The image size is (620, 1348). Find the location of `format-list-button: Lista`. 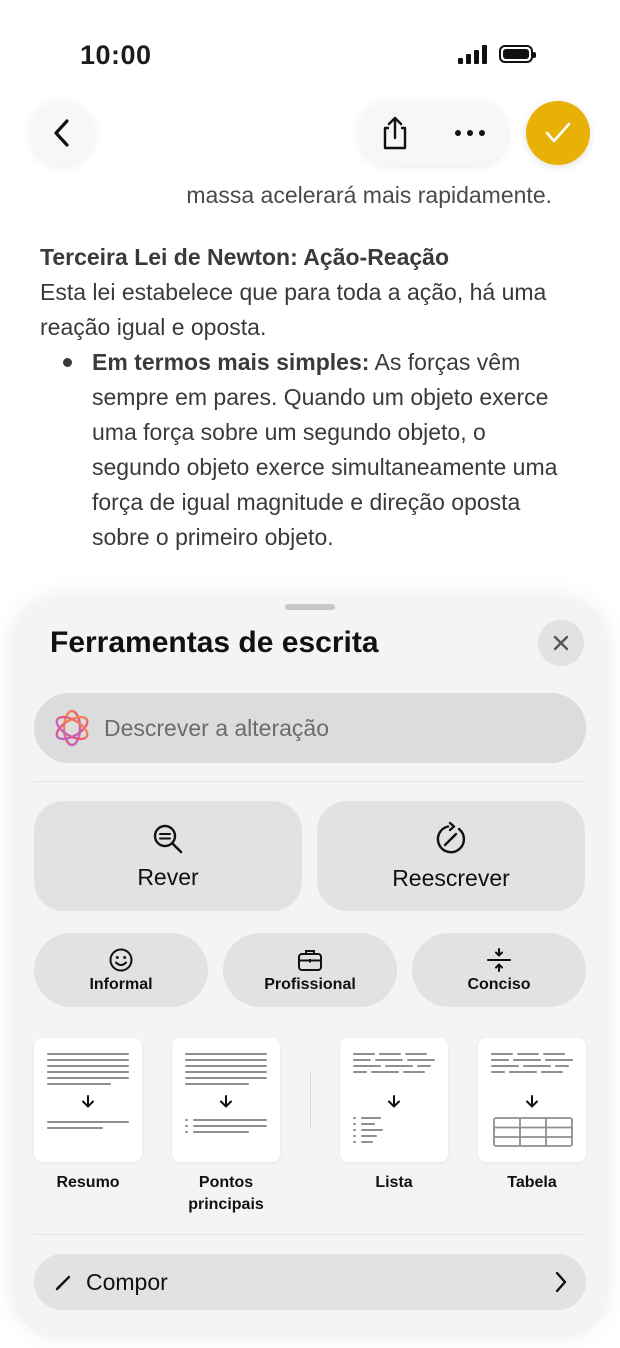

format-list-button: Lista is located at coordinates (394, 1116).